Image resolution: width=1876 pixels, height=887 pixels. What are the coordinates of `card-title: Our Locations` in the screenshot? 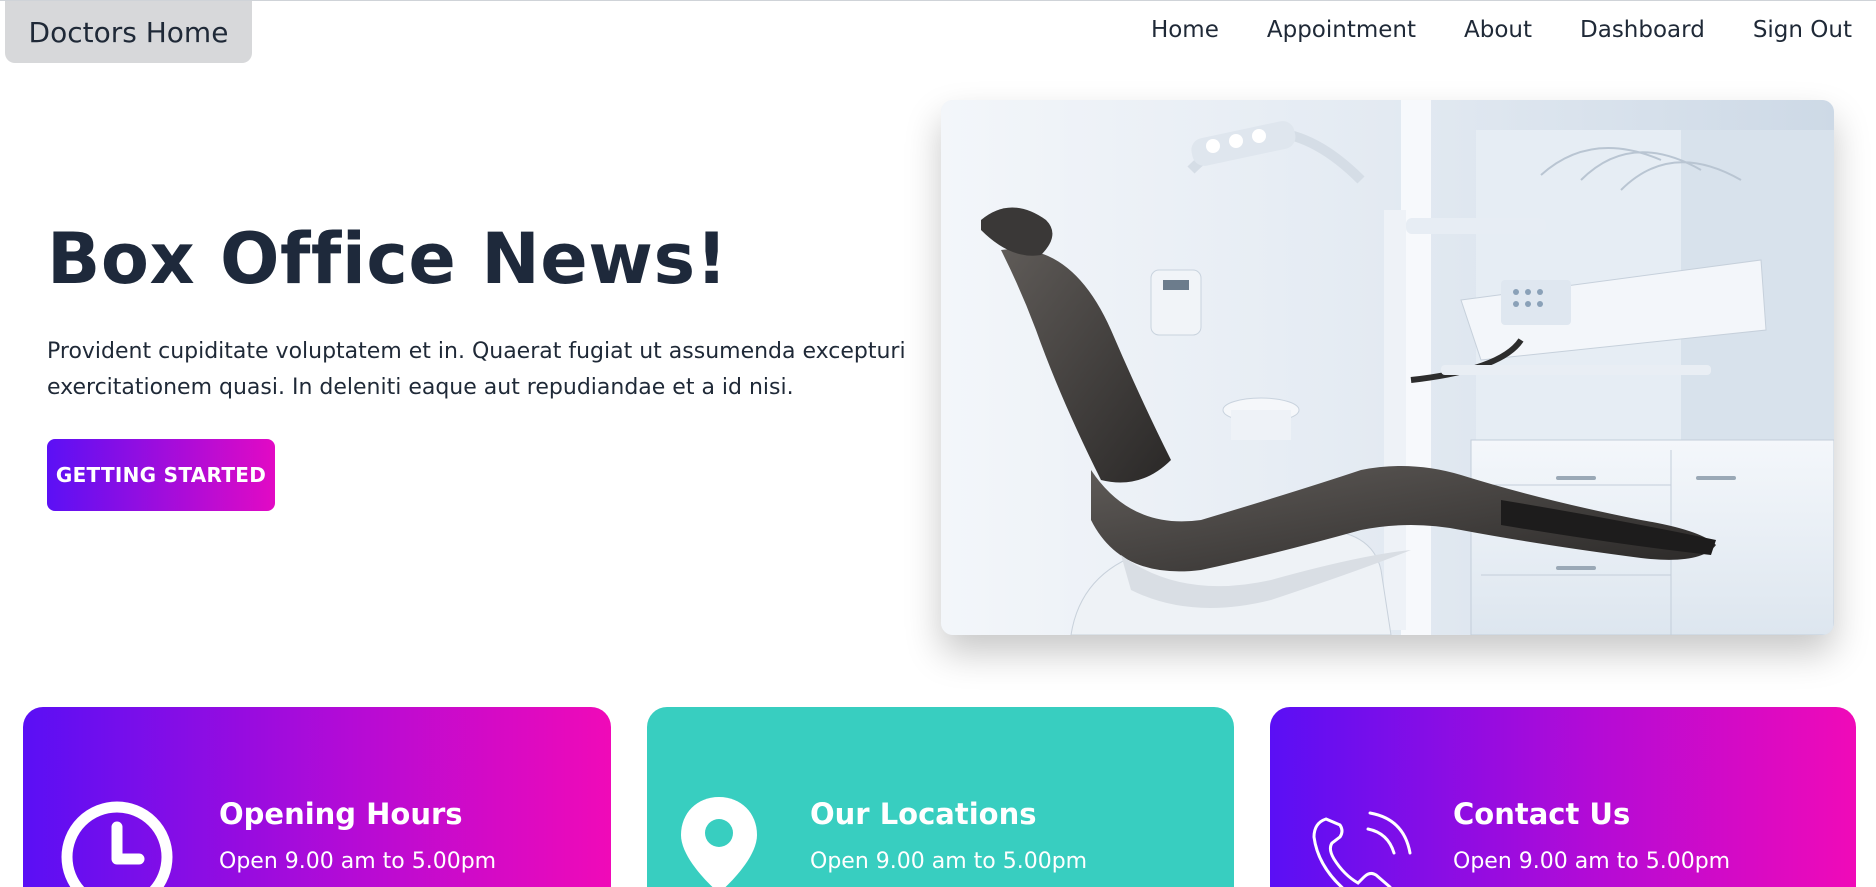 It's located at (923, 814).